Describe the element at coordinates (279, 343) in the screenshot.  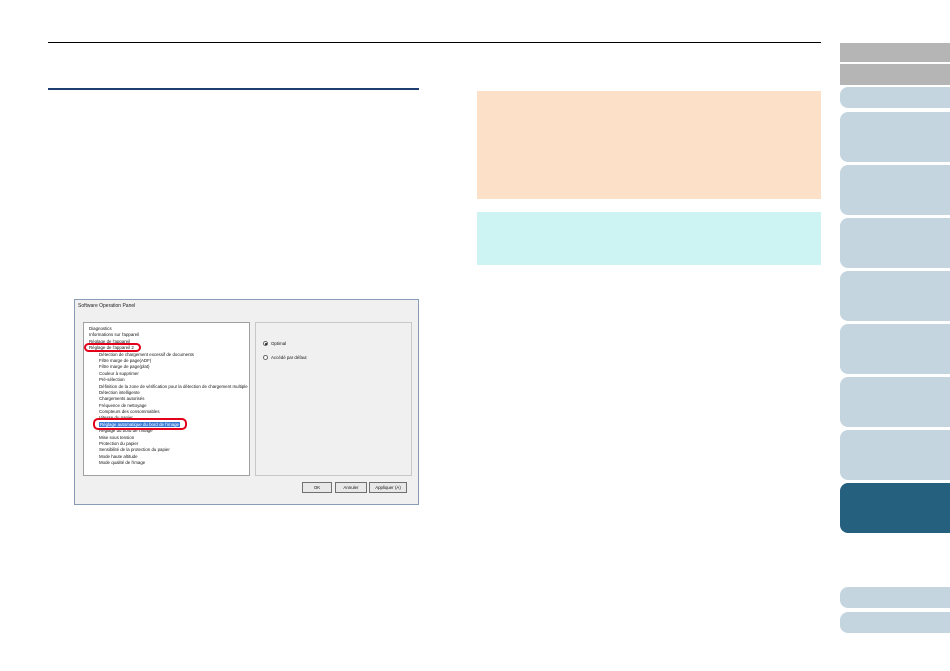
I see `option-optimal-label: Optimal` at that location.